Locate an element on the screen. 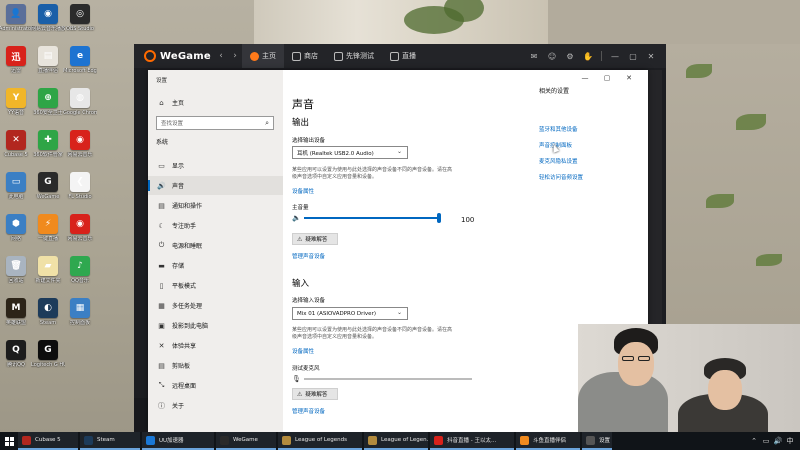 The height and width of the screenshot is (450, 800). desktop-icon: G Logitech G HUB is located at coordinates (48, 360).